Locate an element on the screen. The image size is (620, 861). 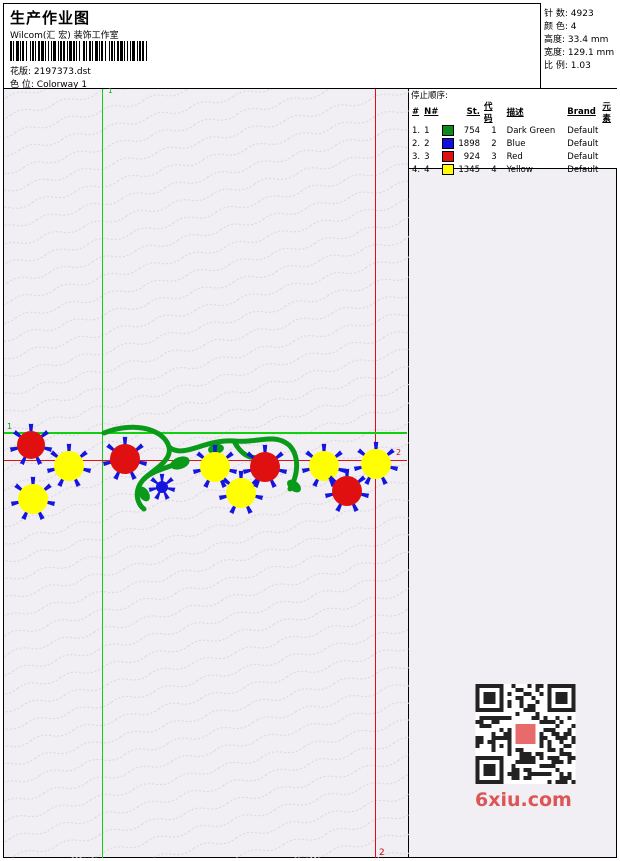
watermark-text: 6xiu.com is located at coordinates (523, 800).